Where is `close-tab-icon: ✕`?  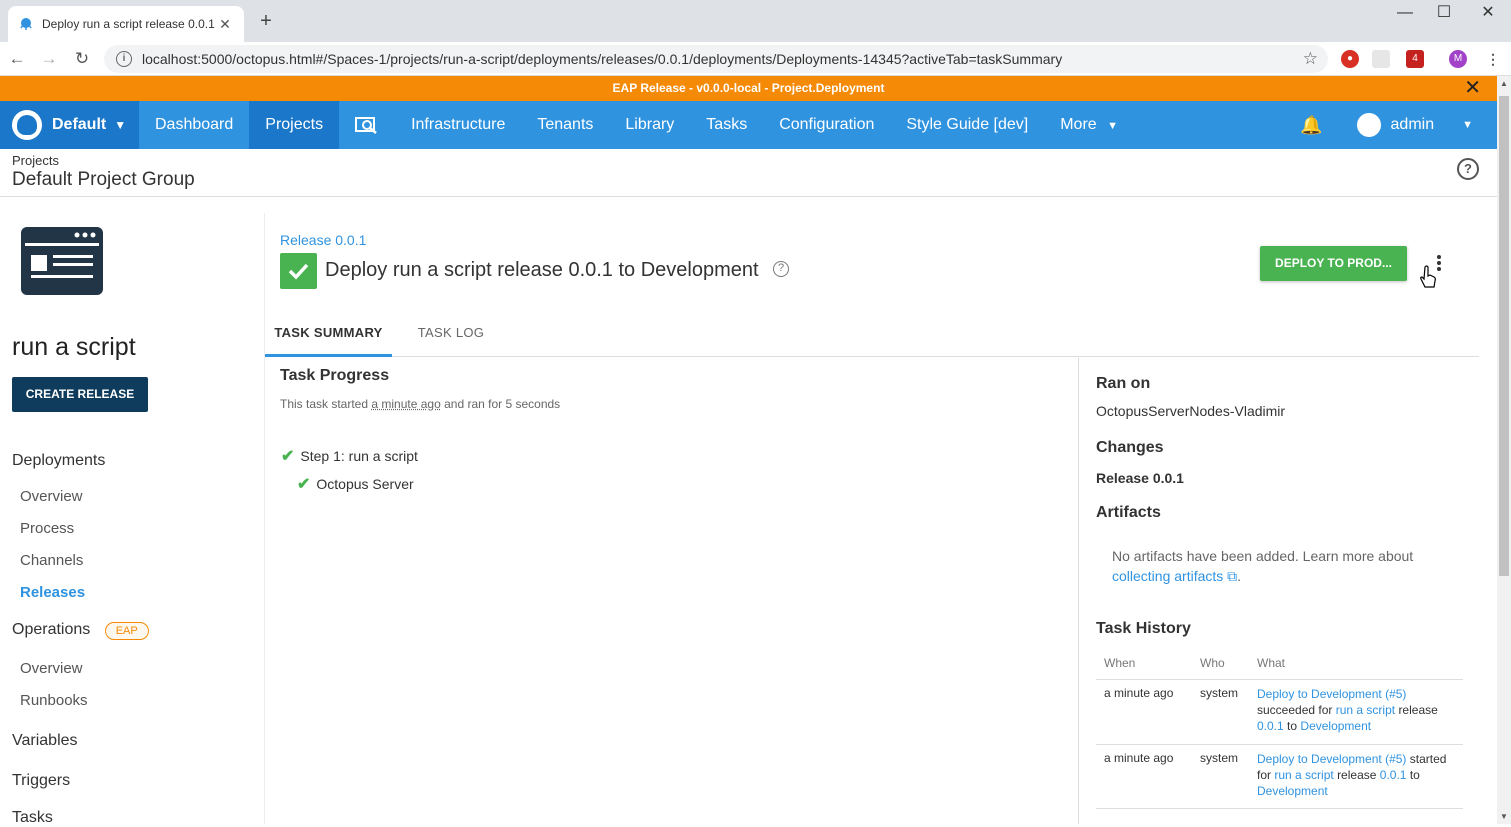 close-tab-icon: ✕ is located at coordinates (225, 24).